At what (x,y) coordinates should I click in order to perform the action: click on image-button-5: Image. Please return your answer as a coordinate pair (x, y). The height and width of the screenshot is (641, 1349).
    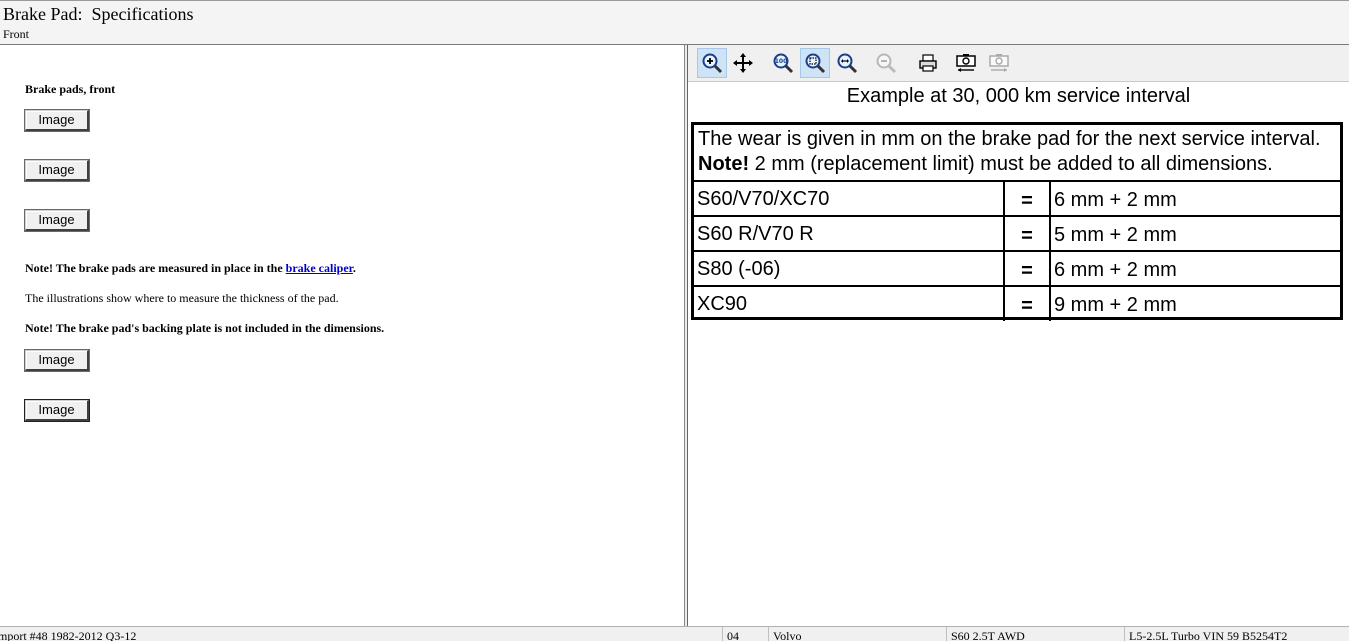
    Looking at the image, I should click on (57, 410).